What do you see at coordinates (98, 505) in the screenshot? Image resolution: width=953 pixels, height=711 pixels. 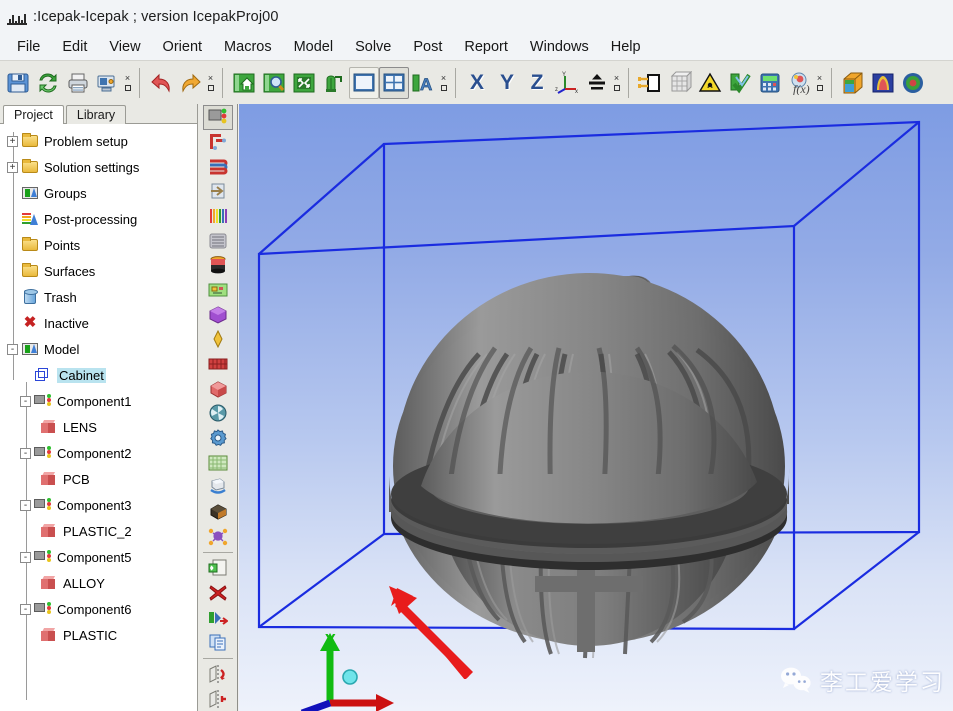 I see `tree-item-component3: - Component3` at bounding box center [98, 505].